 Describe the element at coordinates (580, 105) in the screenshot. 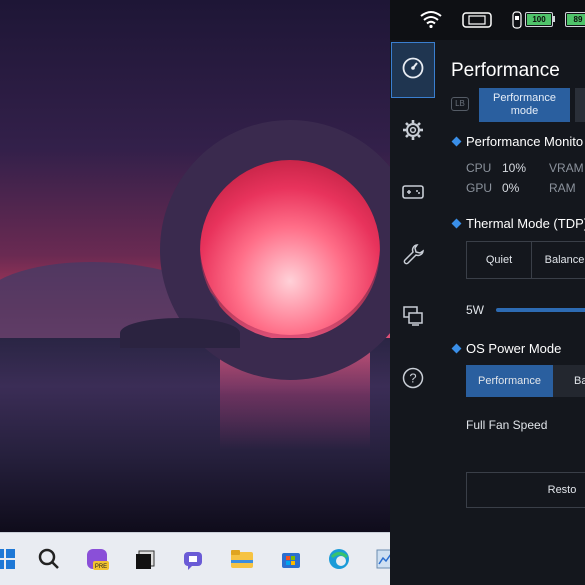

I see `tab-next` at that location.